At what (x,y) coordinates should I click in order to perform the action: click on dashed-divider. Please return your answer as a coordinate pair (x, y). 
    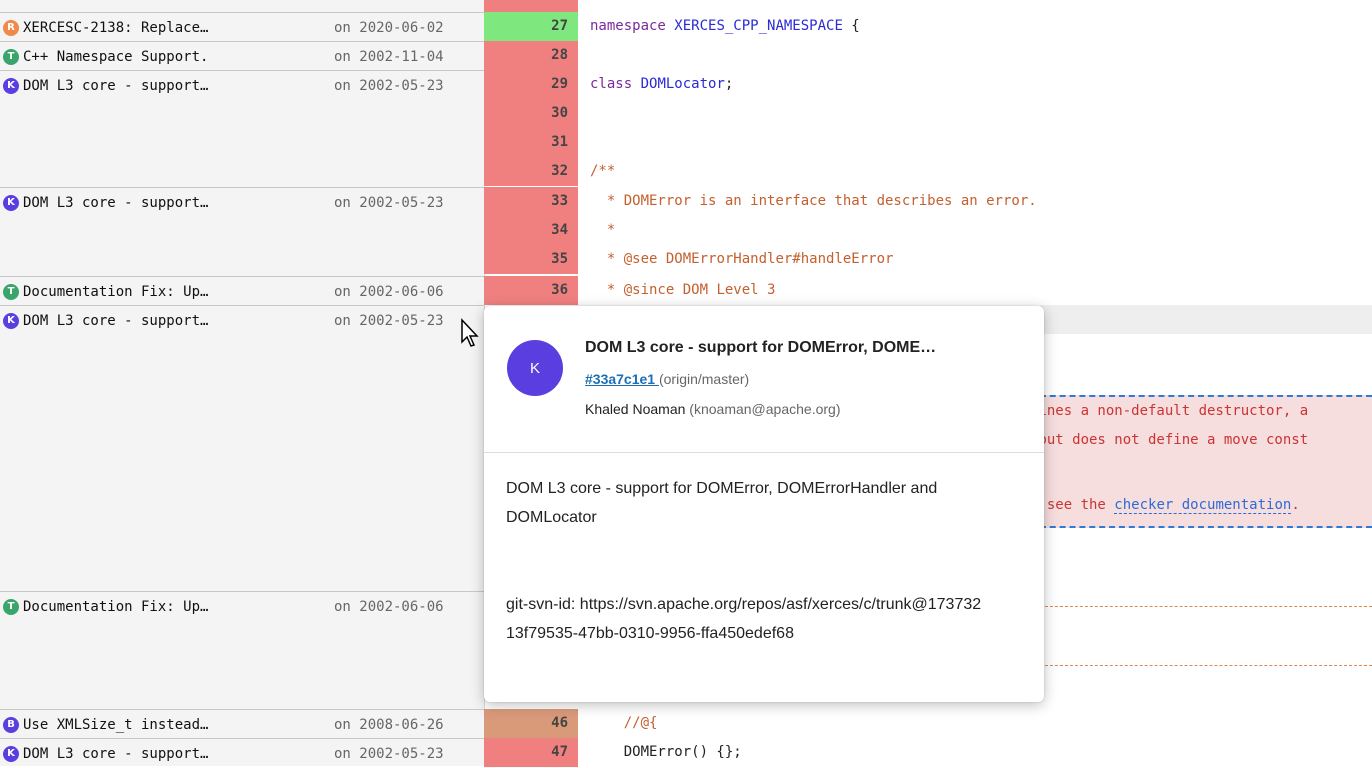
    Looking at the image, I should click on (1206, 606).